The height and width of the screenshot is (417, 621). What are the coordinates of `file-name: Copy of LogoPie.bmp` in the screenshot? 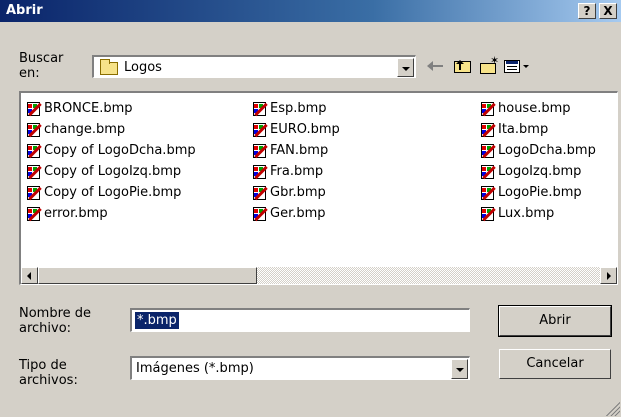 It's located at (113, 192).